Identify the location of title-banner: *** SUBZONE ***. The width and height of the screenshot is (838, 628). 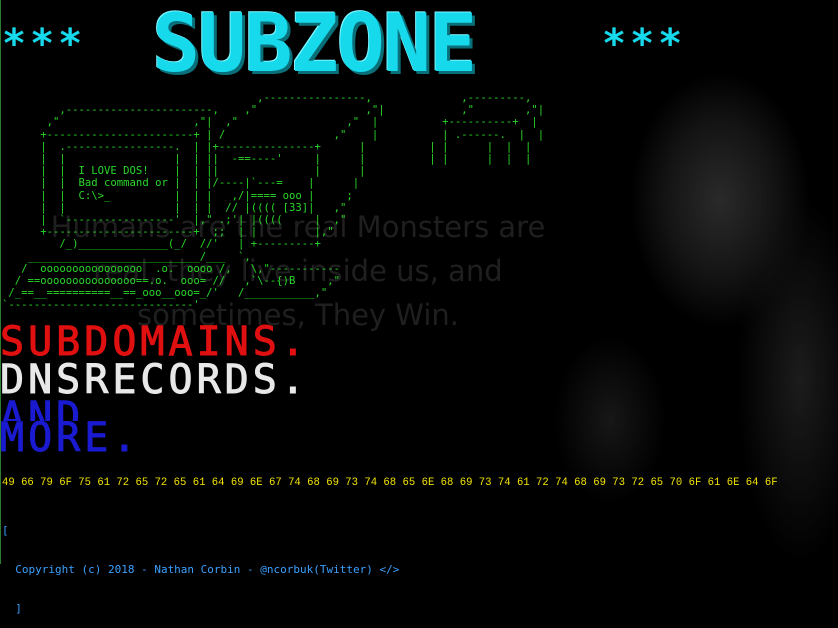
(419, 44).